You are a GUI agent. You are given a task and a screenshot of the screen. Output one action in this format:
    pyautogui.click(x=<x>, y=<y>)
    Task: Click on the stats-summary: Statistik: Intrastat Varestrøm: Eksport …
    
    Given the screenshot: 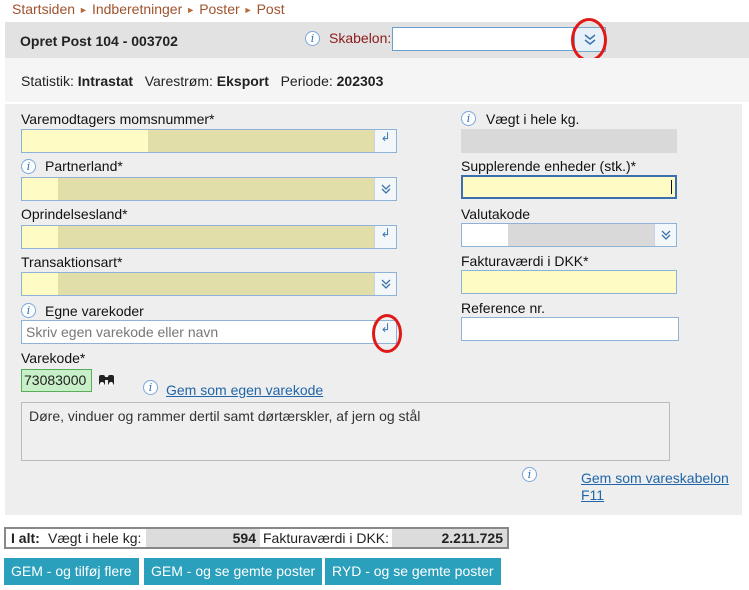 What is the action you would take?
    pyautogui.click(x=202, y=81)
    